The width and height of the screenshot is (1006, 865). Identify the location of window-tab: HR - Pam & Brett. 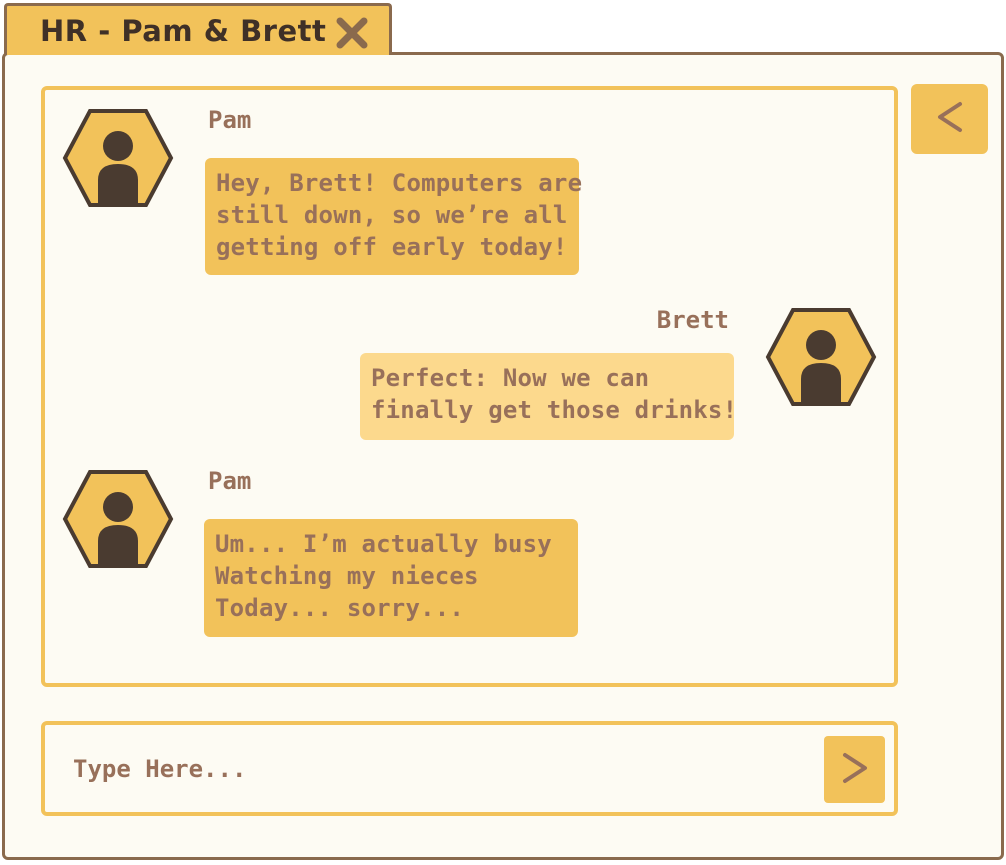
(198, 29).